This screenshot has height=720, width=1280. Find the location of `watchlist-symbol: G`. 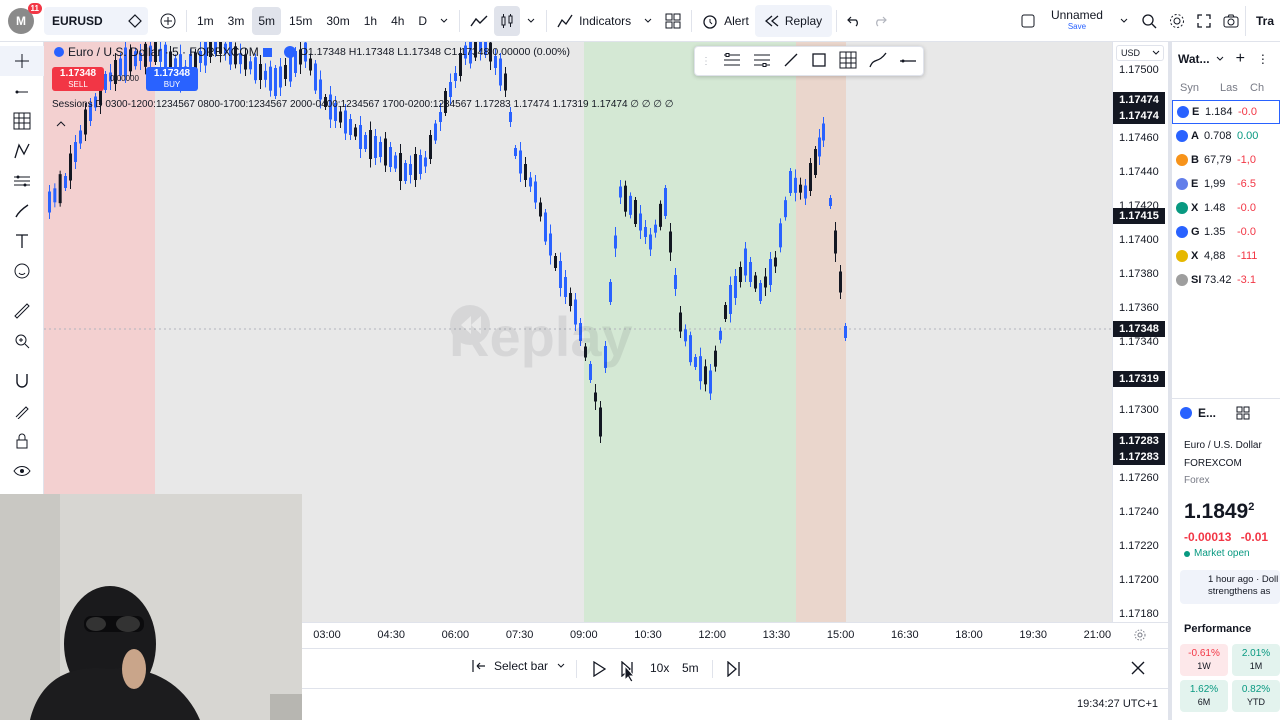

watchlist-symbol: G is located at coordinates (1195, 232).